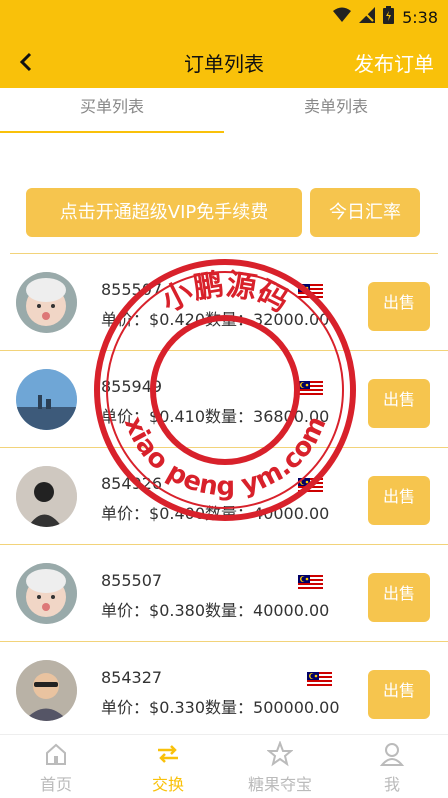 The image size is (448, 798). I want to click on user-icon, so click(392, 754).